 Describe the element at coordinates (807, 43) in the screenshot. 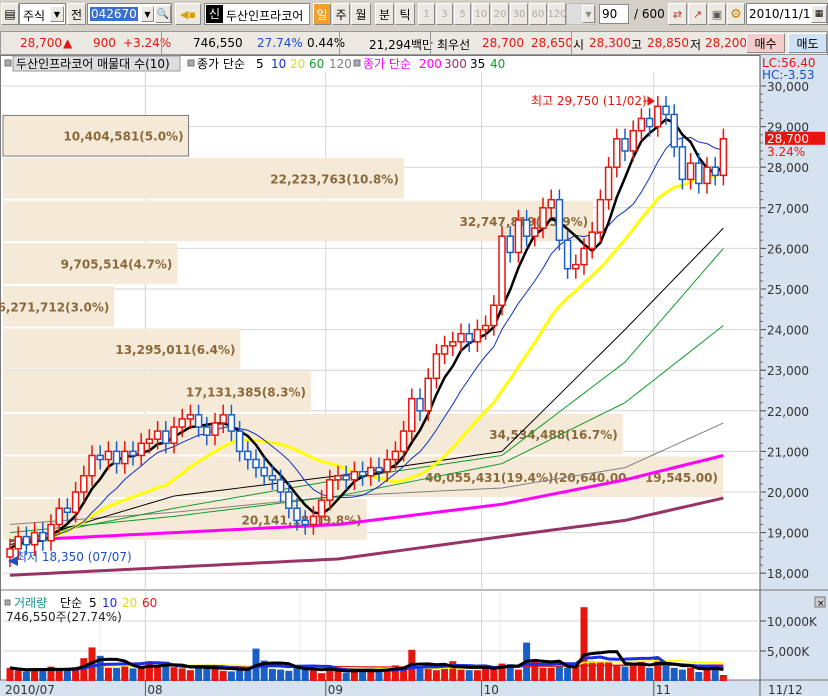

I see `sell-button: 매도` at that location.